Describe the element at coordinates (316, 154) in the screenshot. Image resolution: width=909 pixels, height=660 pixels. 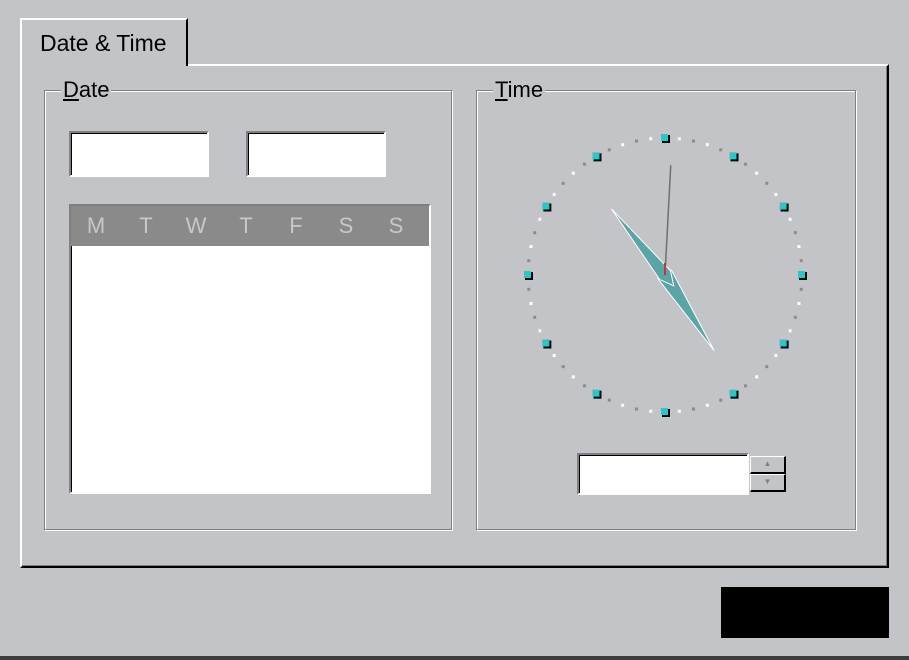
I see `year-field` at that location.